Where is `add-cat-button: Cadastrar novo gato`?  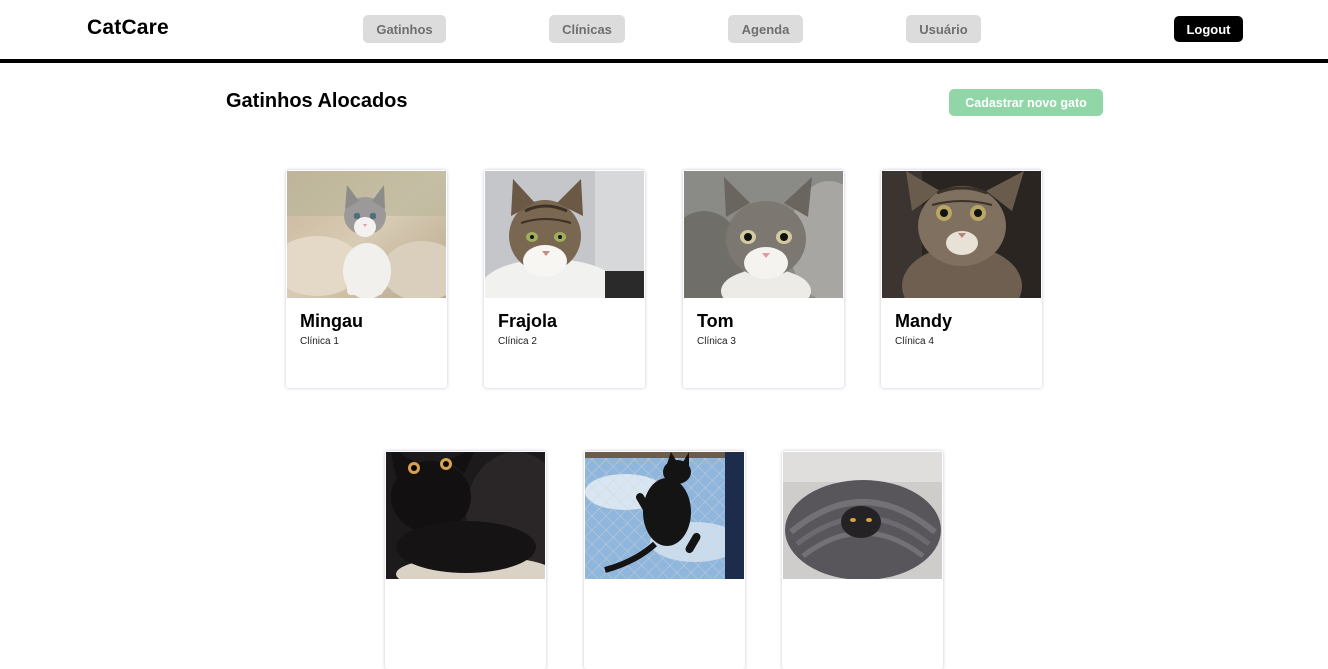
add-cat-button: Cadastrar novo gato is located at coordinates (1026, 102).